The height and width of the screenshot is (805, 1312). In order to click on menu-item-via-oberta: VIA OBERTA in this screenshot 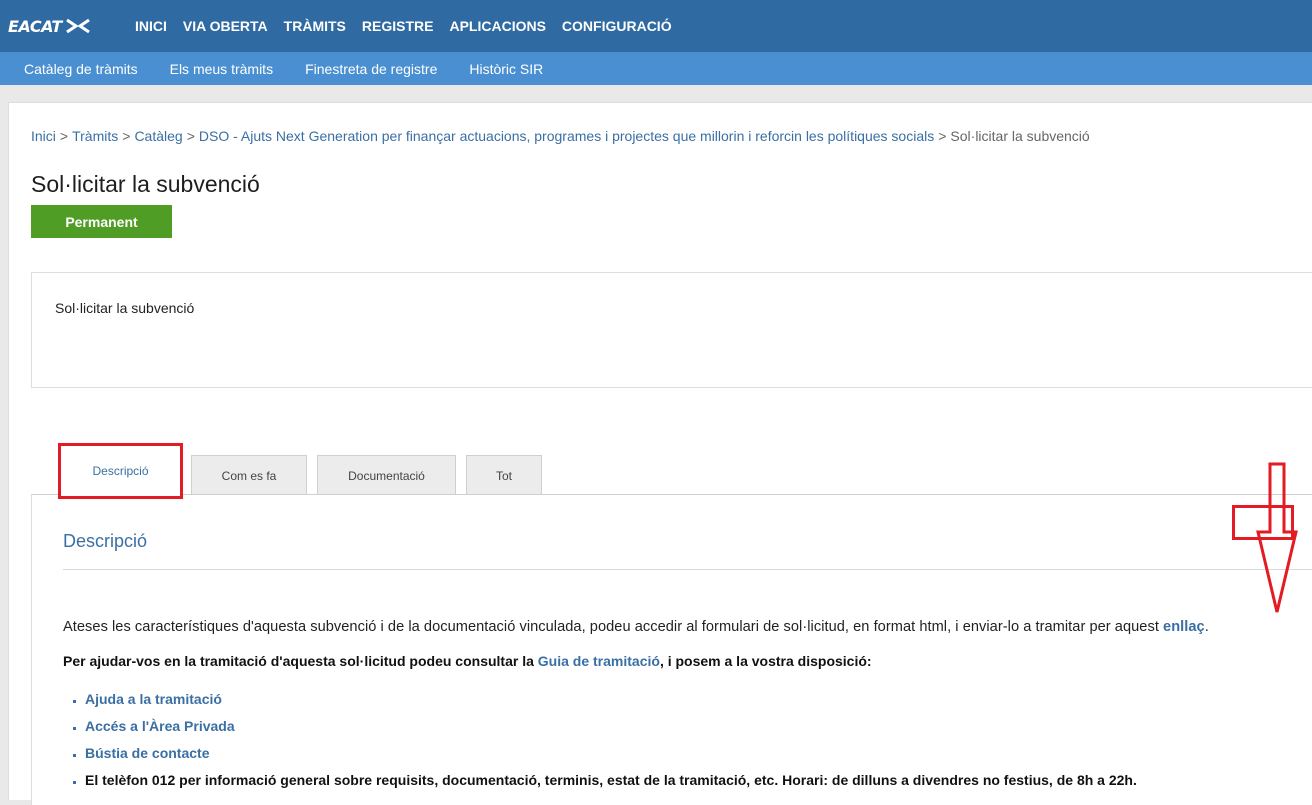, I will do `click(225, 26)`.